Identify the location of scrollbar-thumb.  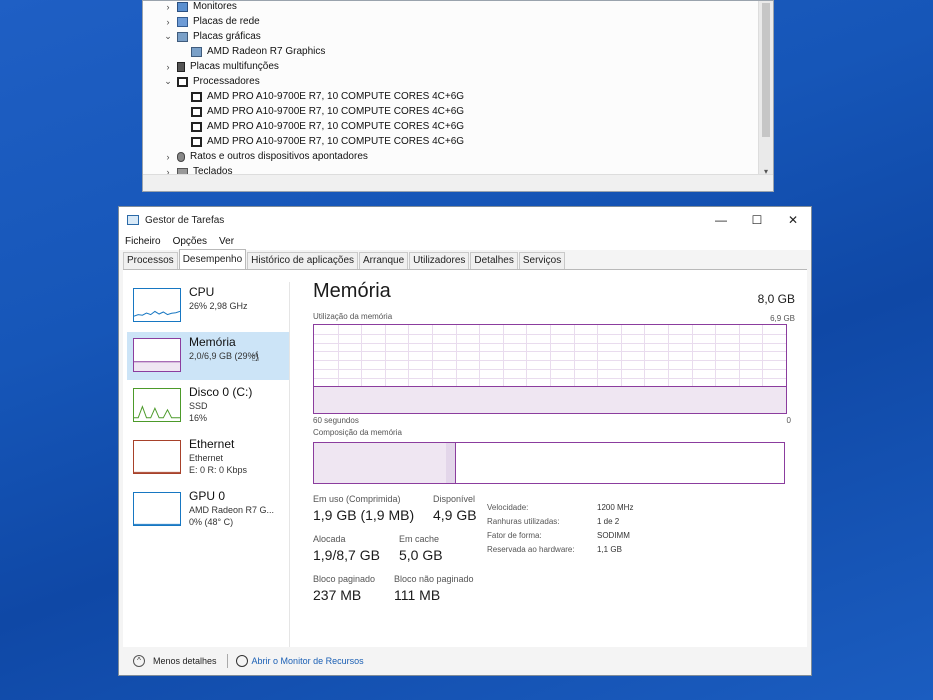
(766, 70).